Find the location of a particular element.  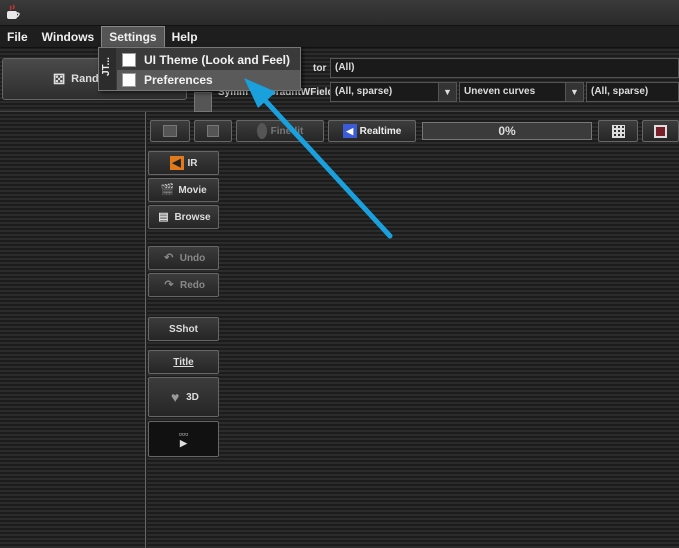

menu-bar: File Windows Settings Help is located at coordinates (339, 36).